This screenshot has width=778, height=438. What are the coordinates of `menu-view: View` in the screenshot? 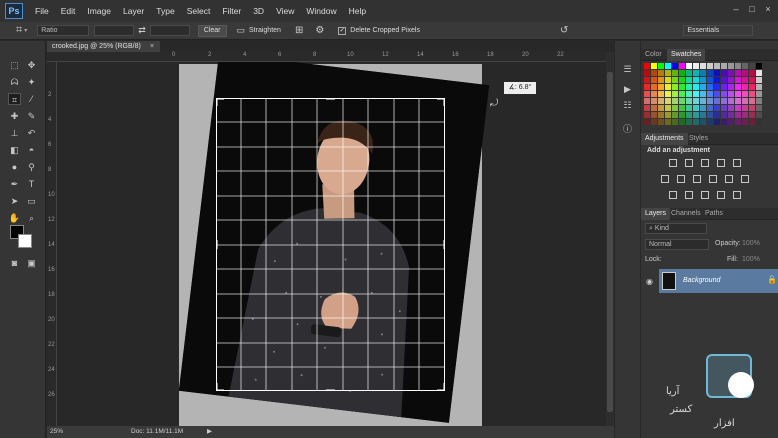 It's located at (285, 11).